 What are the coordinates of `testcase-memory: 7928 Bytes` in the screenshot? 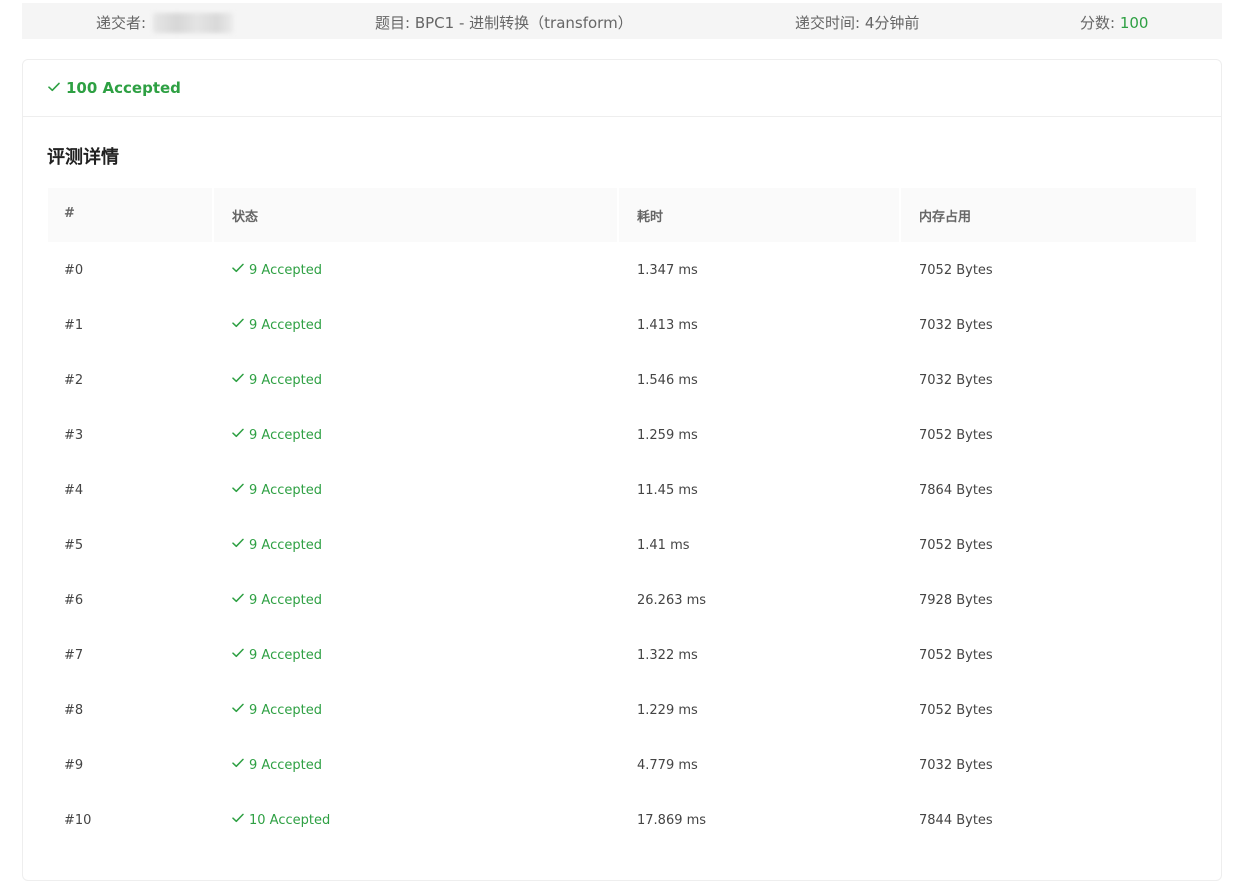 It's located at (956, 600).